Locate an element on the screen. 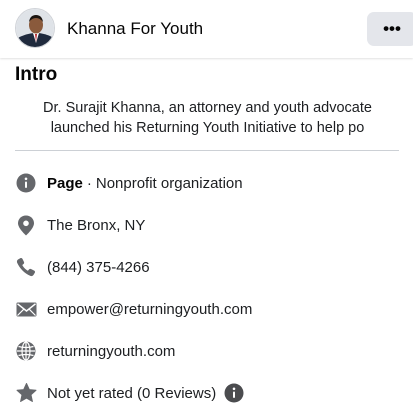 The height and width of the screenshot is (411, 413). phone-row: (844) 375-4266 is located at coordinates (210, 267).